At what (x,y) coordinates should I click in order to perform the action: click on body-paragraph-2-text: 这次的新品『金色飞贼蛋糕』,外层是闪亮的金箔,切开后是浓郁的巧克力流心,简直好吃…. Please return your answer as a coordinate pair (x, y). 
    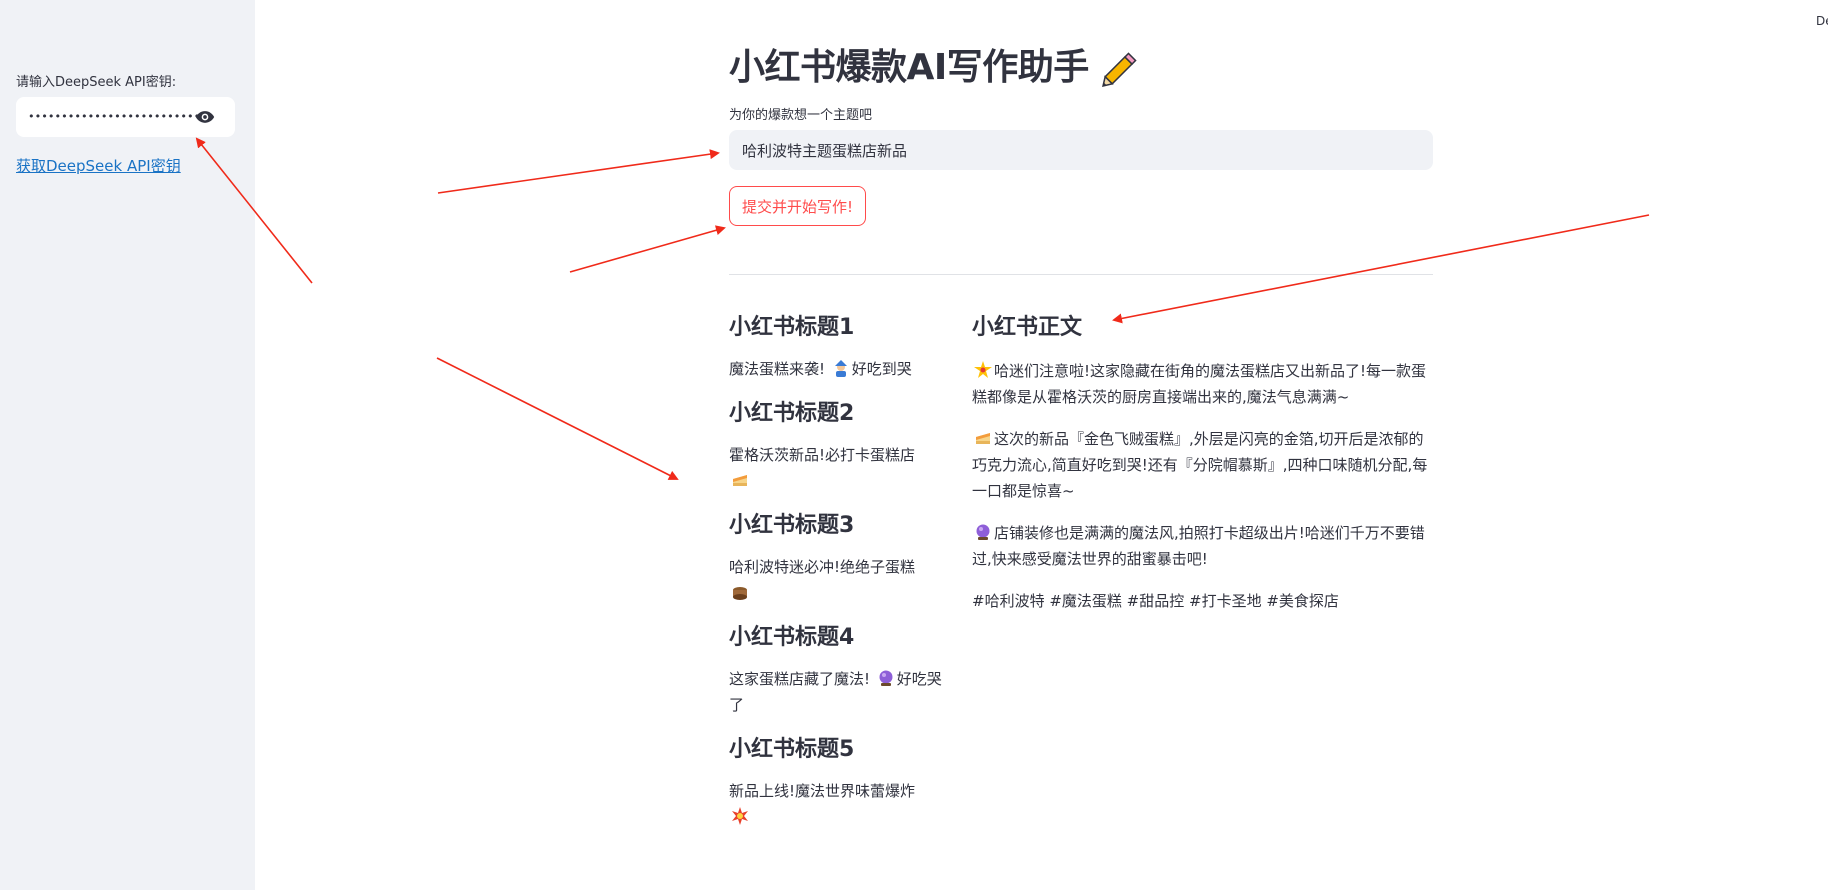
    Looking at the image, I should click on (1200, 465).